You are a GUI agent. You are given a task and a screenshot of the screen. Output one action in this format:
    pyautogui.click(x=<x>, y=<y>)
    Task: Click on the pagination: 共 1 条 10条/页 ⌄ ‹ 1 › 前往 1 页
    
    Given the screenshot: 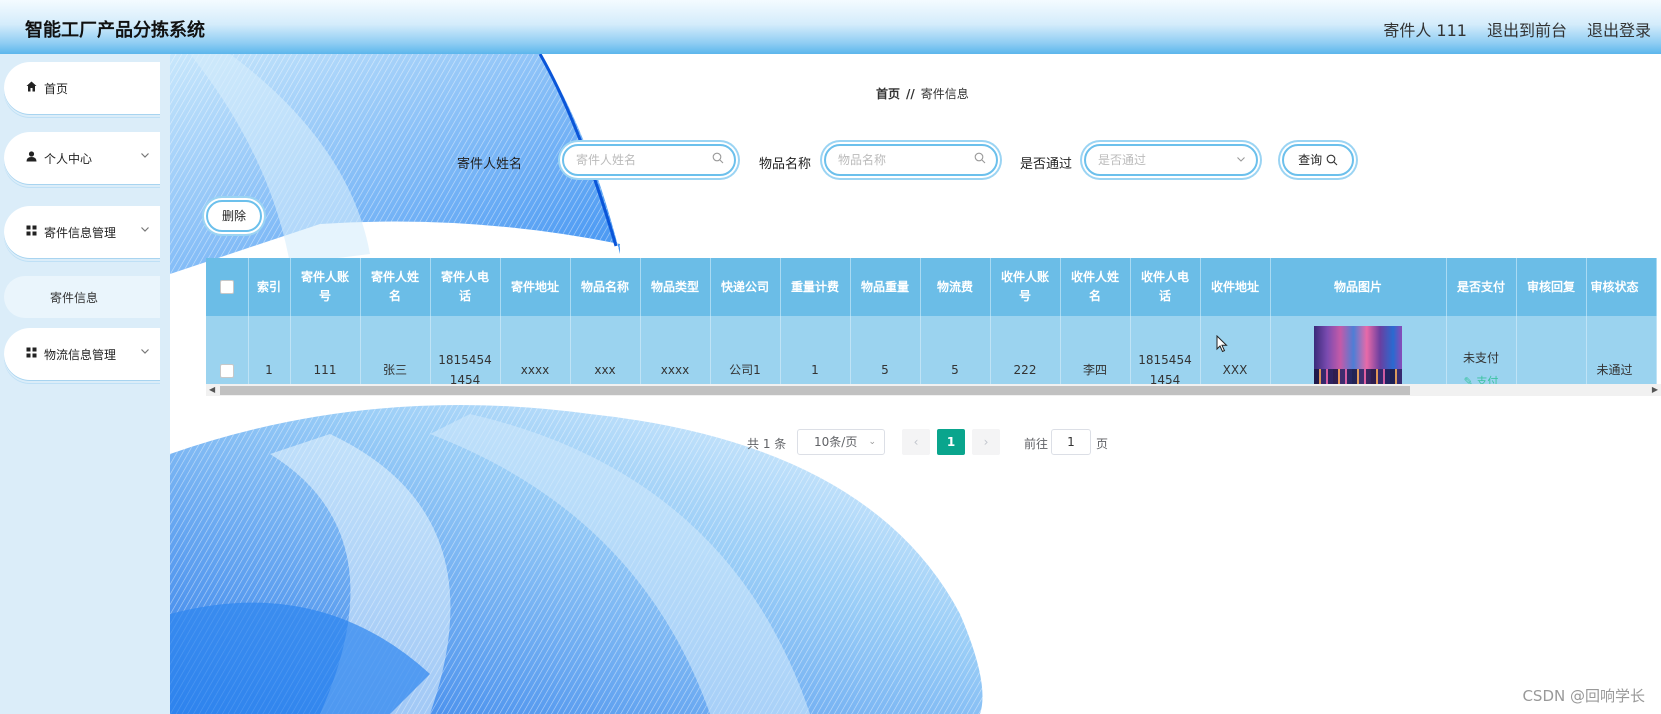 What is the action you would take?
    pyautogui.click(x=915, y=443)
    